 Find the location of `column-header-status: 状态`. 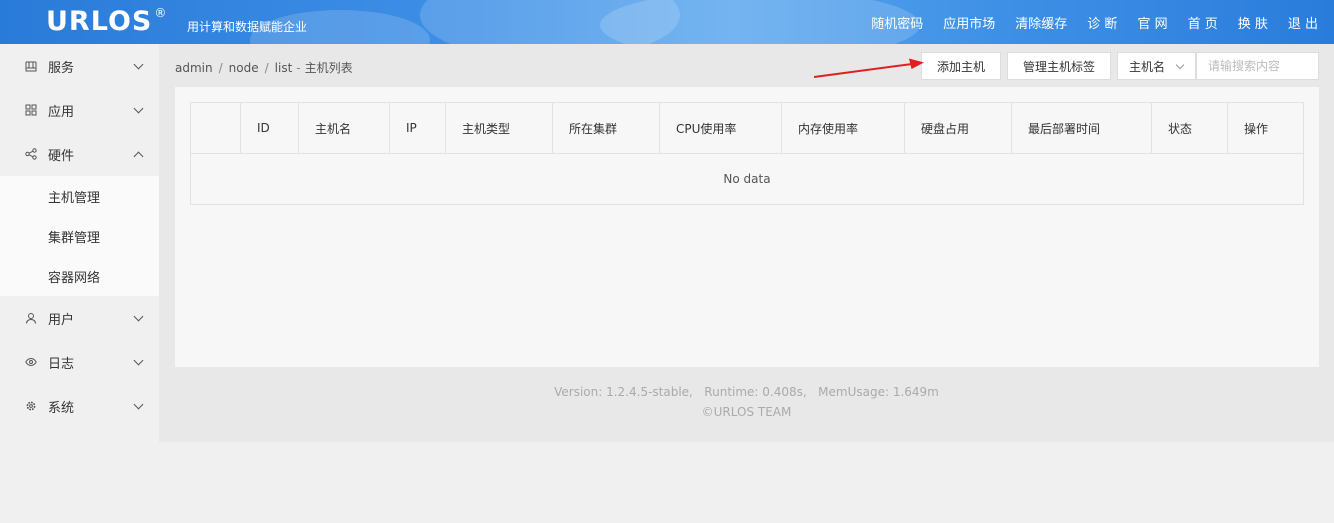

column-header-status: 状态 is located at coordinates (1190, 128).